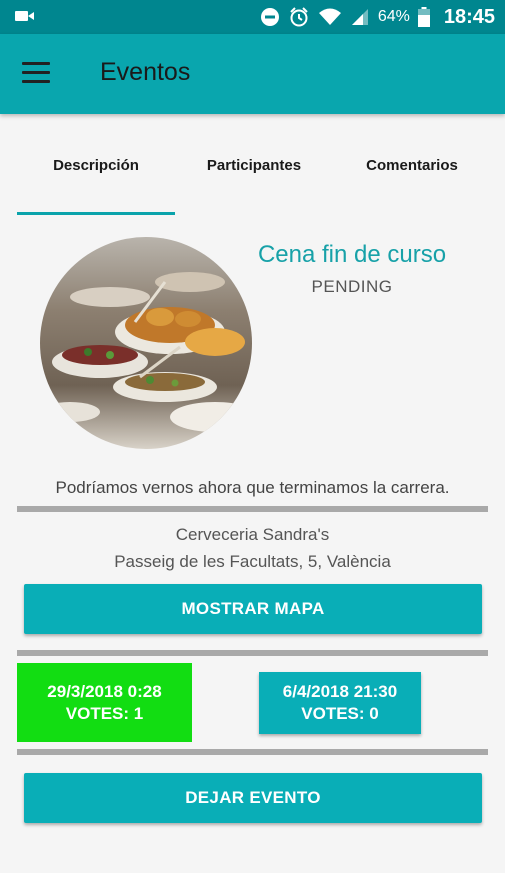 This screenshot has height=873, width=505. What do you see at coordinates (104, 702) in the screenshot?
I see `date-option-selected: 29/3/2018 0:28 VOTES: 1` at bounding box center [104, 702].